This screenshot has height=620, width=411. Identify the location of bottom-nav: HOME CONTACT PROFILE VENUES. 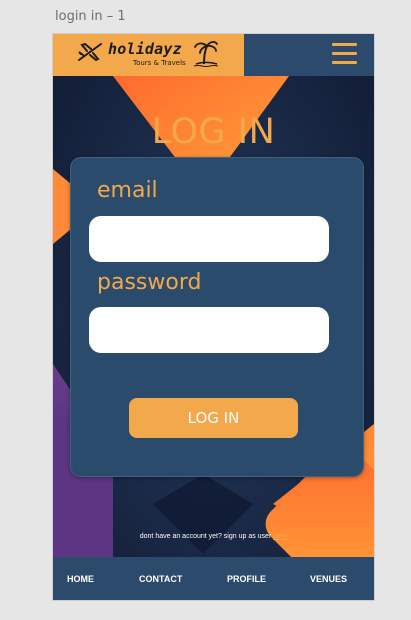
(213, 578).